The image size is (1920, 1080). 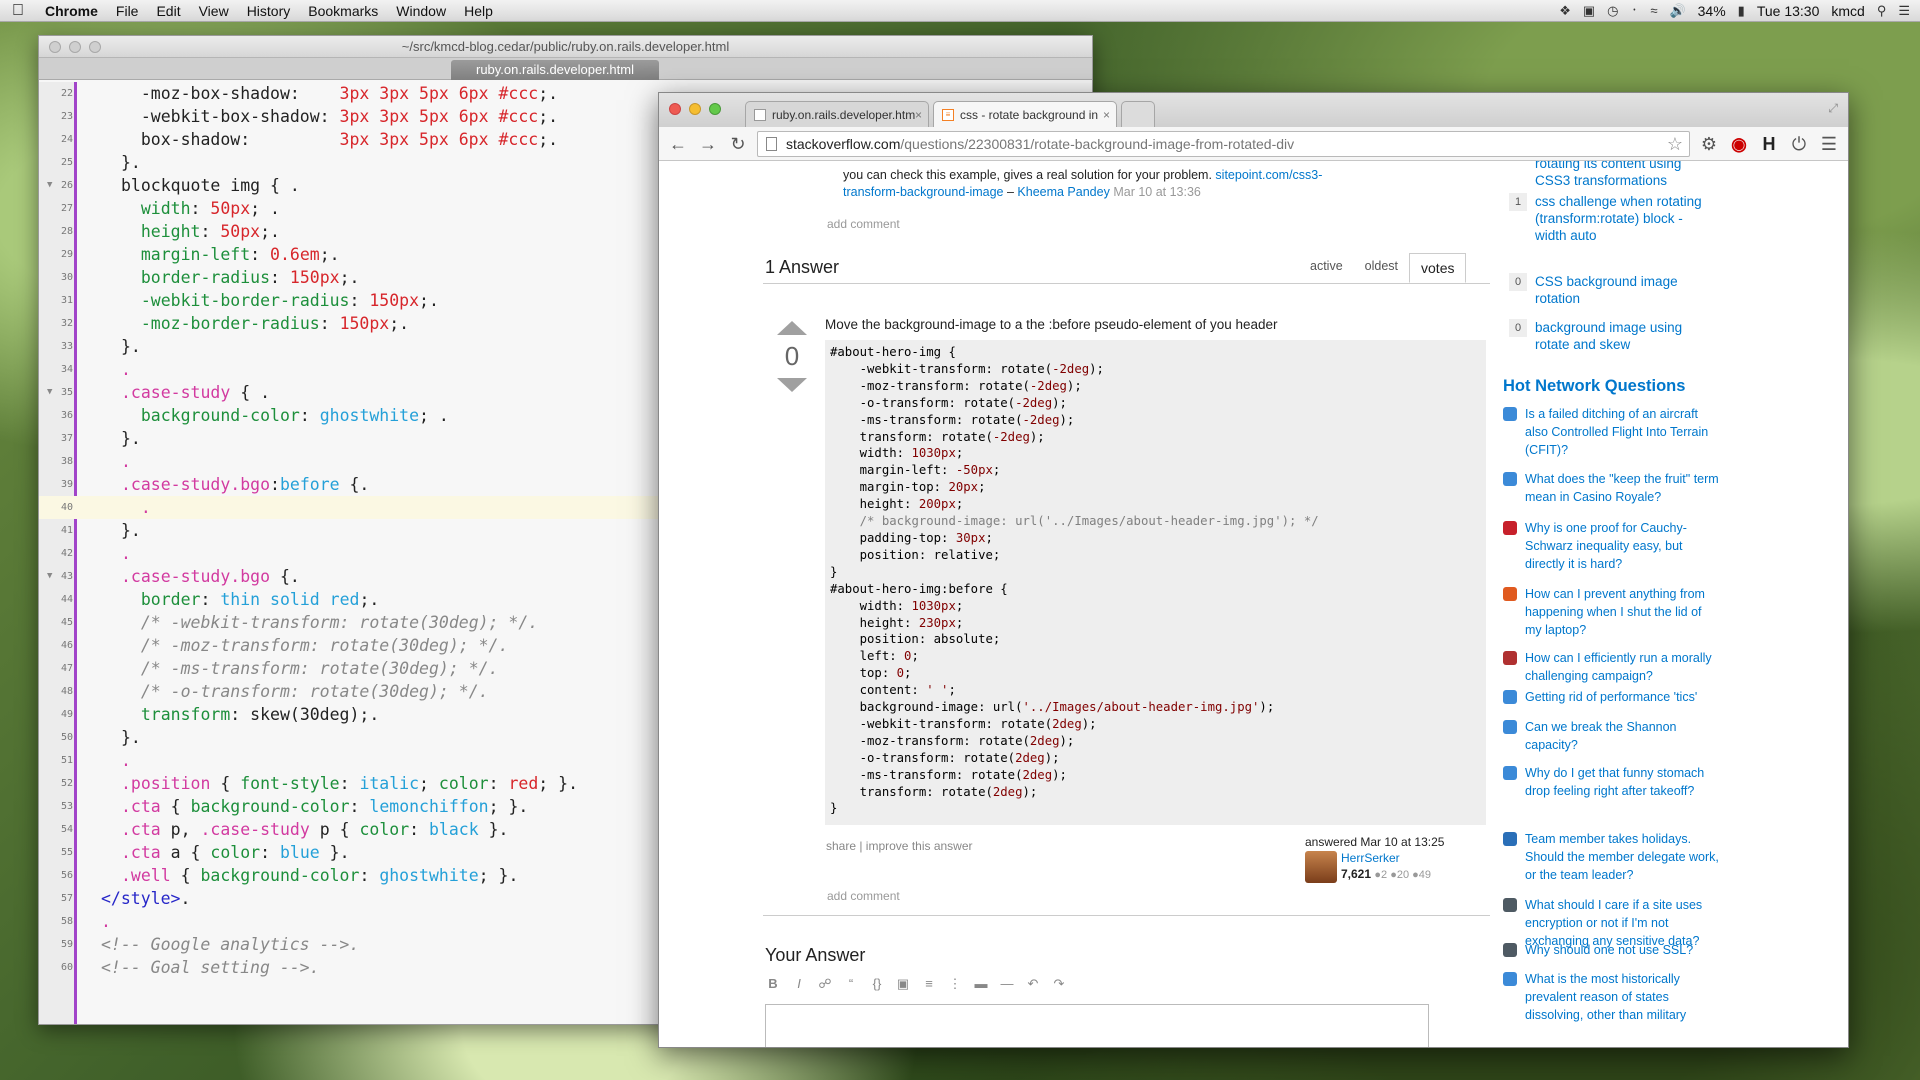 What do you see at coordinates (168, 11) in the screenshot?
I see `menu-edit: Edit` at bounding box center [168, 11].